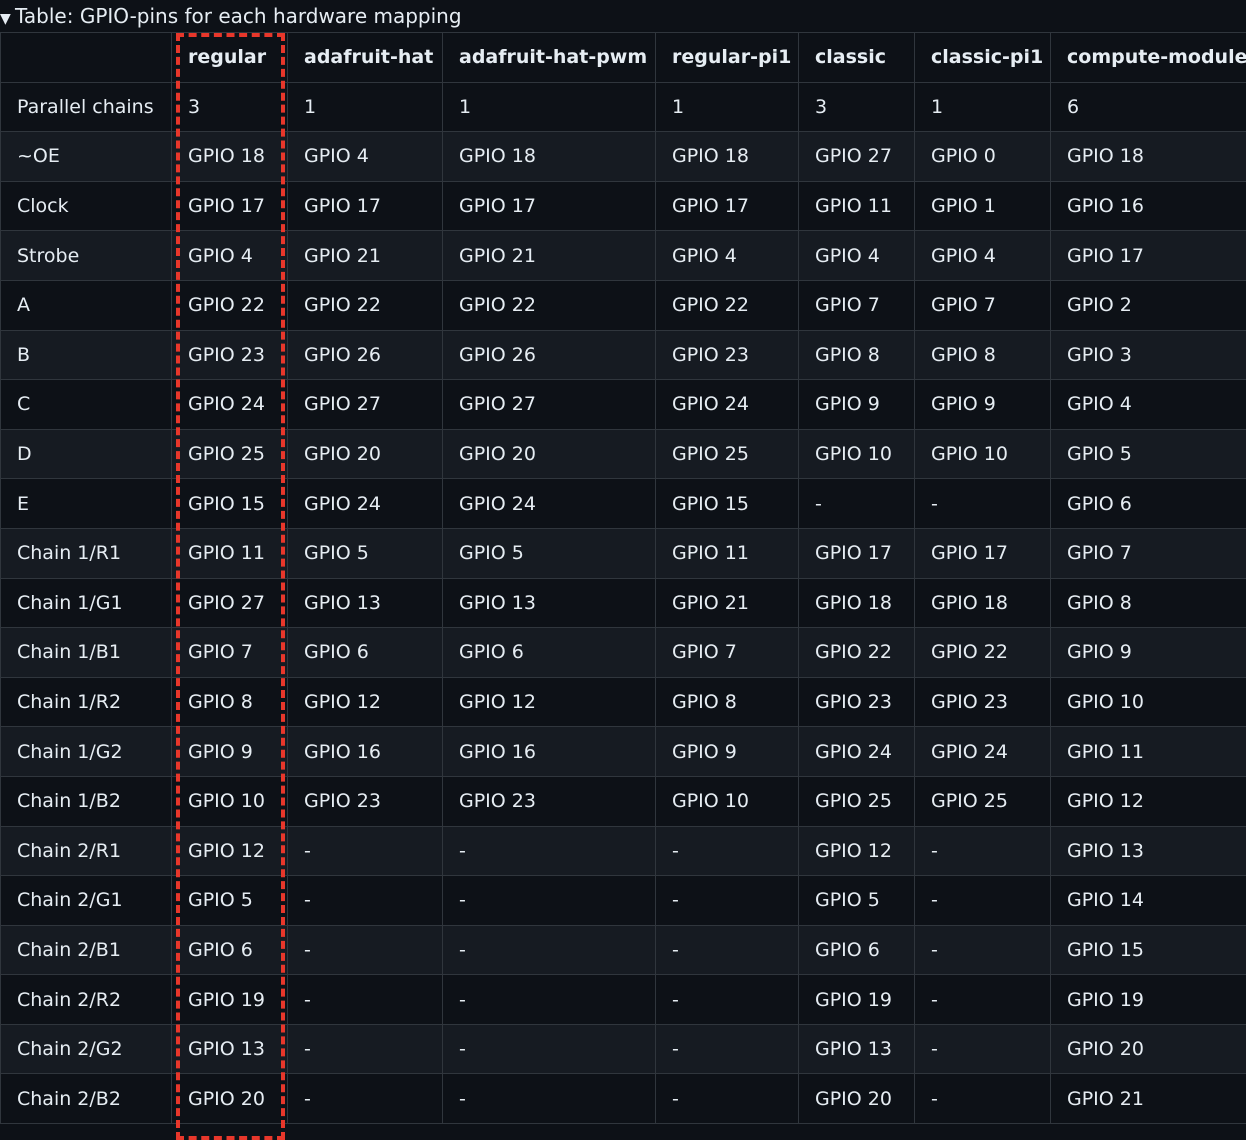 This screenshot has width=1246, height=1140. What do you see at coordinates (983, 157) in the screenshot?
I see `table-cell: GPIO 0` at bounding box center [983, 157].